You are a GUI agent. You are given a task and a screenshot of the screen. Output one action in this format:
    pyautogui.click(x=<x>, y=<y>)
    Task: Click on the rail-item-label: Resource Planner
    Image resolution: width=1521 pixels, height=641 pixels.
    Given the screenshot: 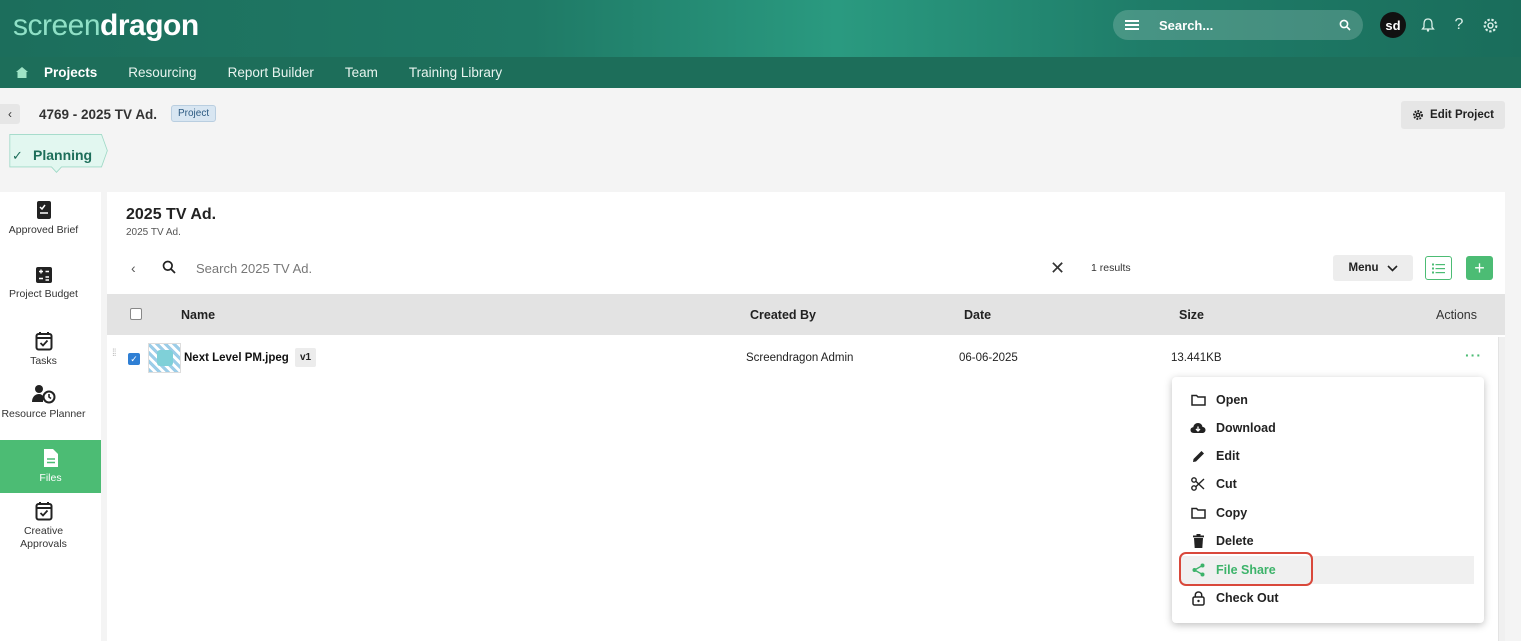 What is the action you would take?
    pyautogui.click(x=43, y=414)
    